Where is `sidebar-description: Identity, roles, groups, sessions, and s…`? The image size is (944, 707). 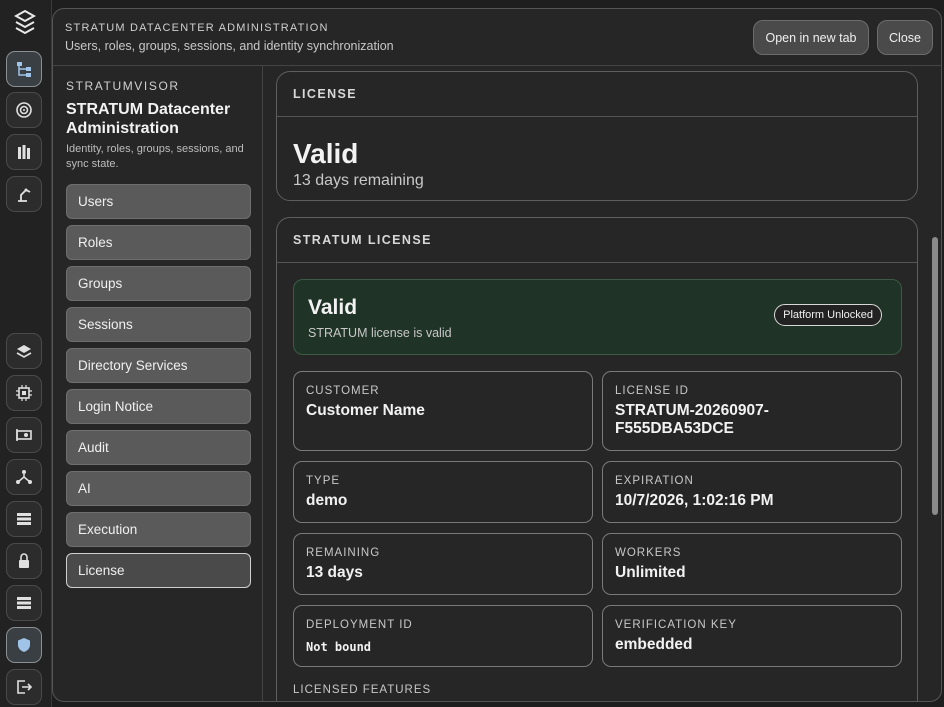
sidebar-description: Identity, roles, groups, sessions, and s… is located at coordinates (155, 156).